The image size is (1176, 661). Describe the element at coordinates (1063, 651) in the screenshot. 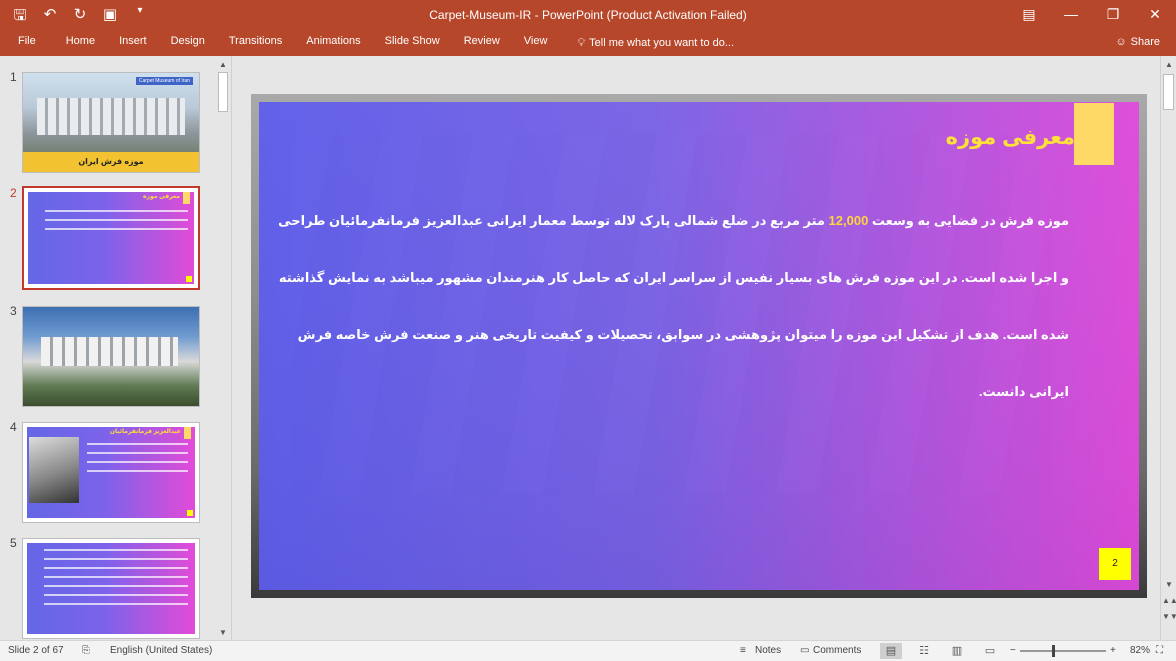

I see `zoom-slider` at that location.